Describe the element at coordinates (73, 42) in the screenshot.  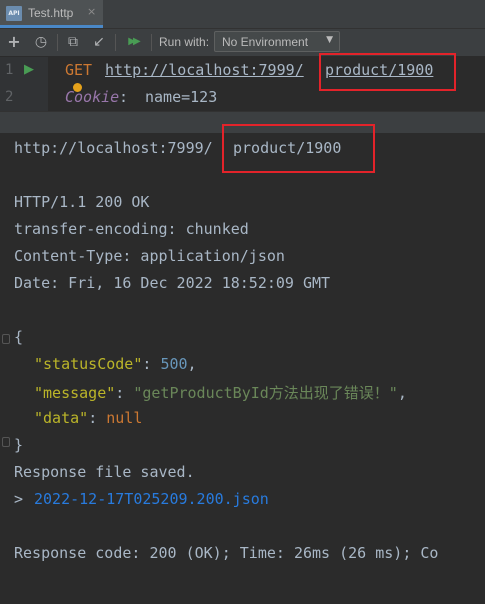
I see `copy-icon: ⧉` at that location.